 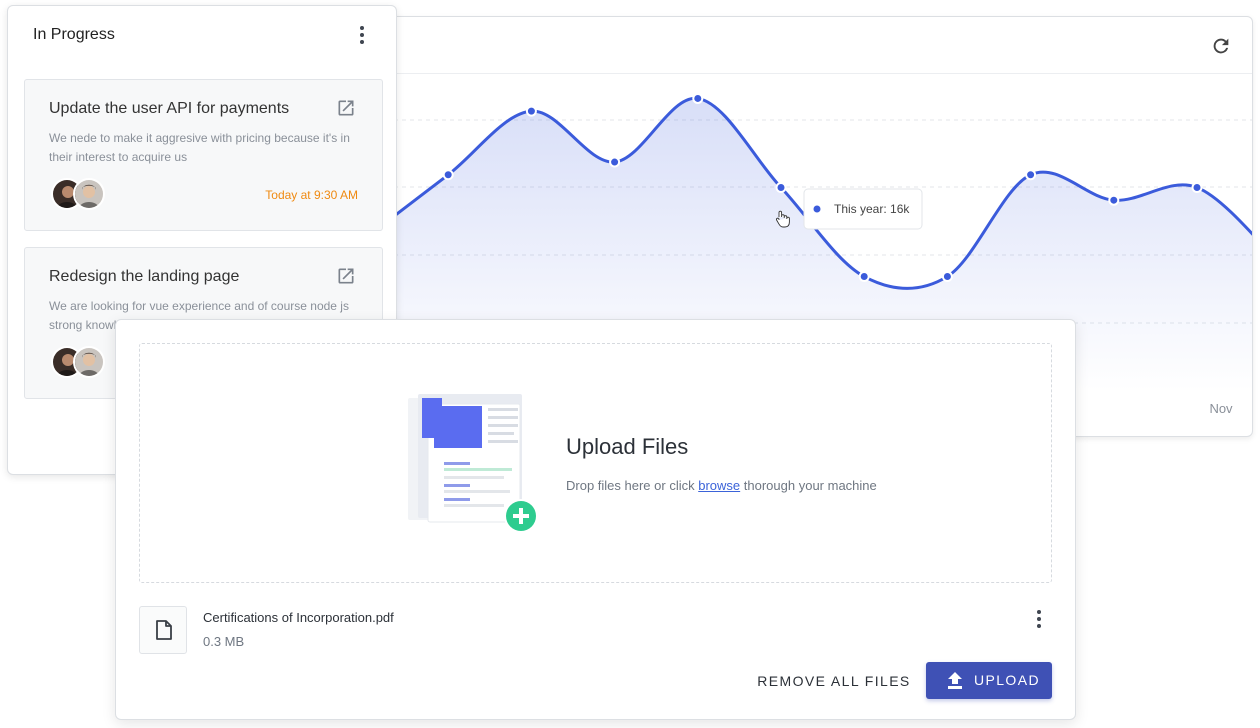 What do you see at coordinates (74, 34) in the screenshot?
I see `panel-title: In Progress` at bounding box center [74, 34].